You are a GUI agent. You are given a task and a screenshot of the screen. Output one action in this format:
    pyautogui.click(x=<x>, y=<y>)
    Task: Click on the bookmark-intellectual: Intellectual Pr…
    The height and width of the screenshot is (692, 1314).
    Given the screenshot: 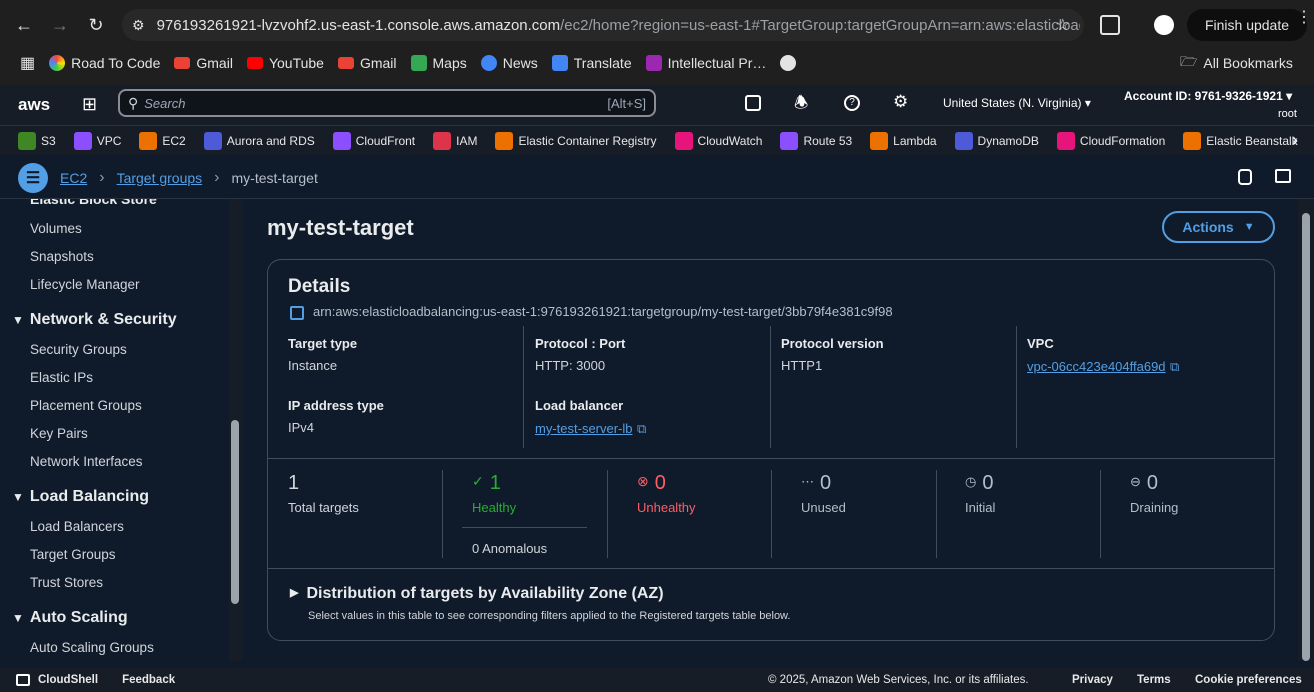 What is the action you would take?
    pyautogui.click(x=705, y=62)
    